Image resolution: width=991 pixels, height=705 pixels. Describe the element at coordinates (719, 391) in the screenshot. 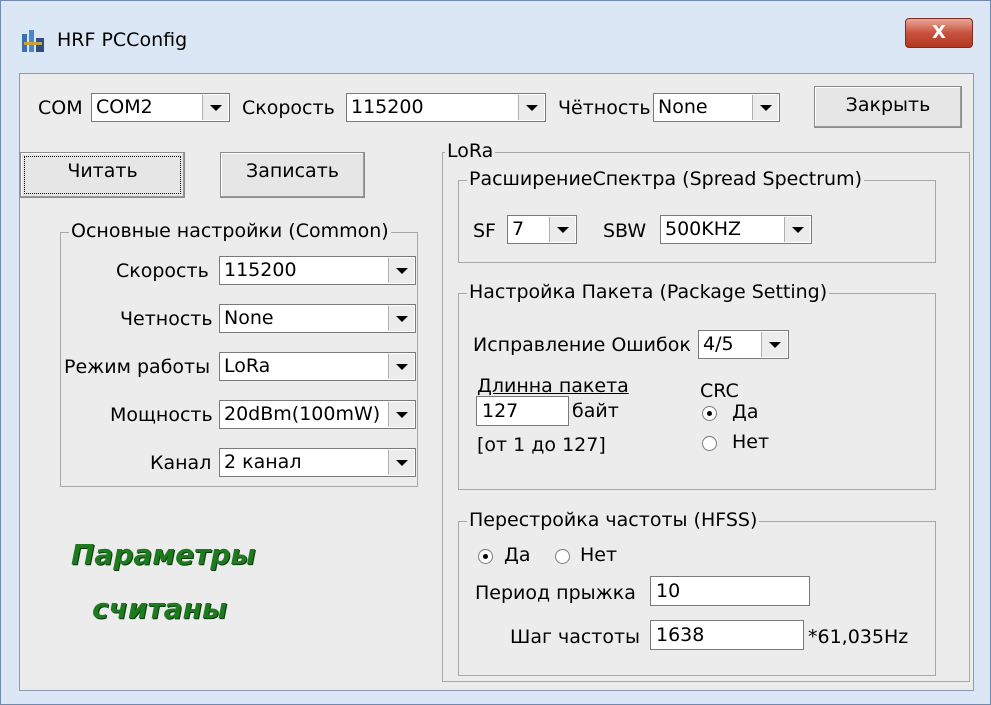

I see `crc-label: CRC` at that location.